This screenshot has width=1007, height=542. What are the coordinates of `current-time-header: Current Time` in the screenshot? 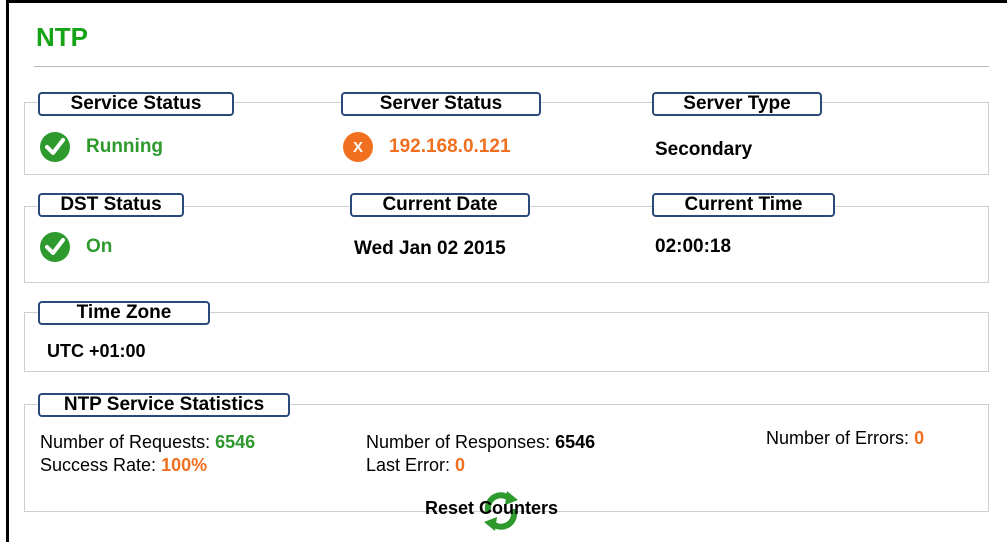 It's located at (743, 205).